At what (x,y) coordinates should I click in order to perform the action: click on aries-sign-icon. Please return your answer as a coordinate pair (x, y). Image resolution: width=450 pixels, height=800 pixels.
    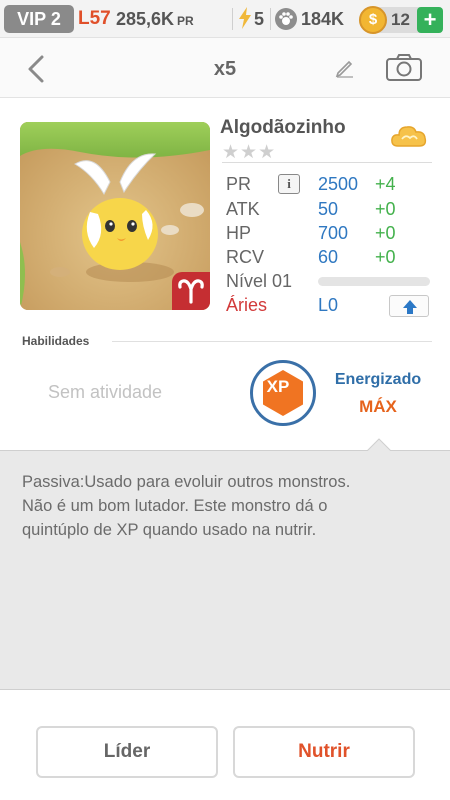
    Looking at the image, I should click on (191, 291).